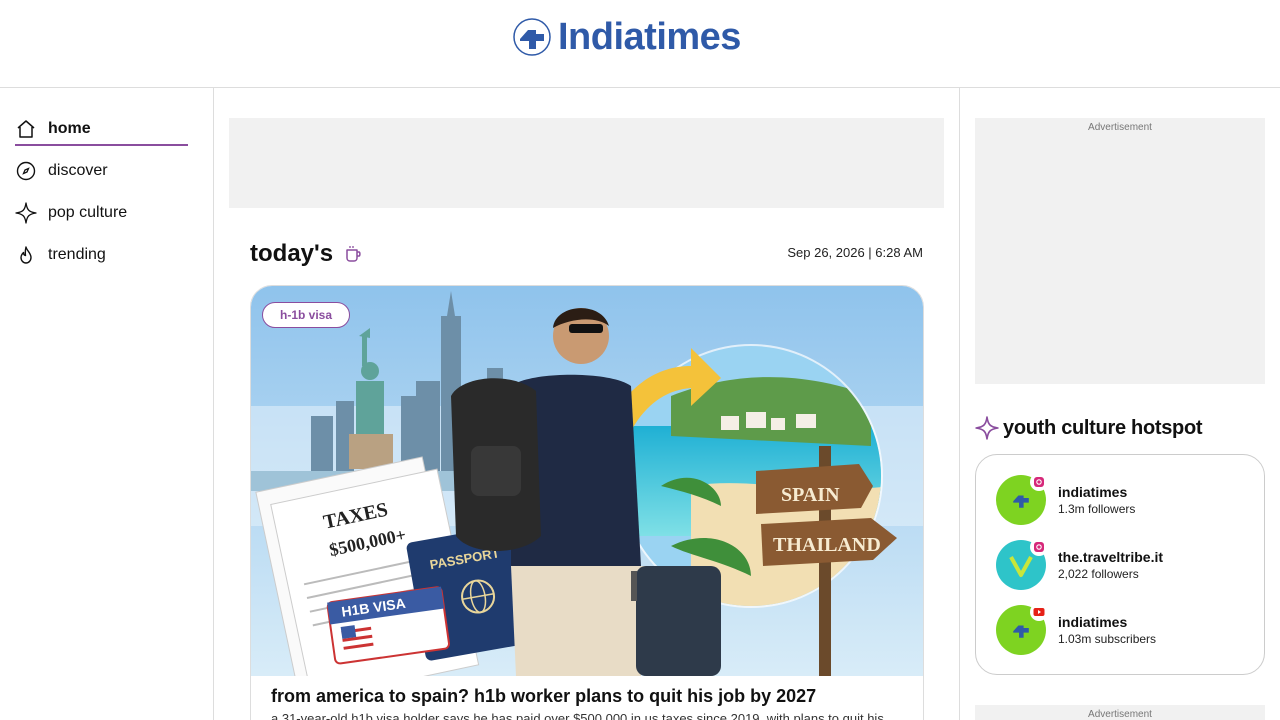 The image size is (1280, 720). What do you see at coordinates (292, 253) in the screenshot?
I see `section-title-text: today's` at bounding box center [292, 253].